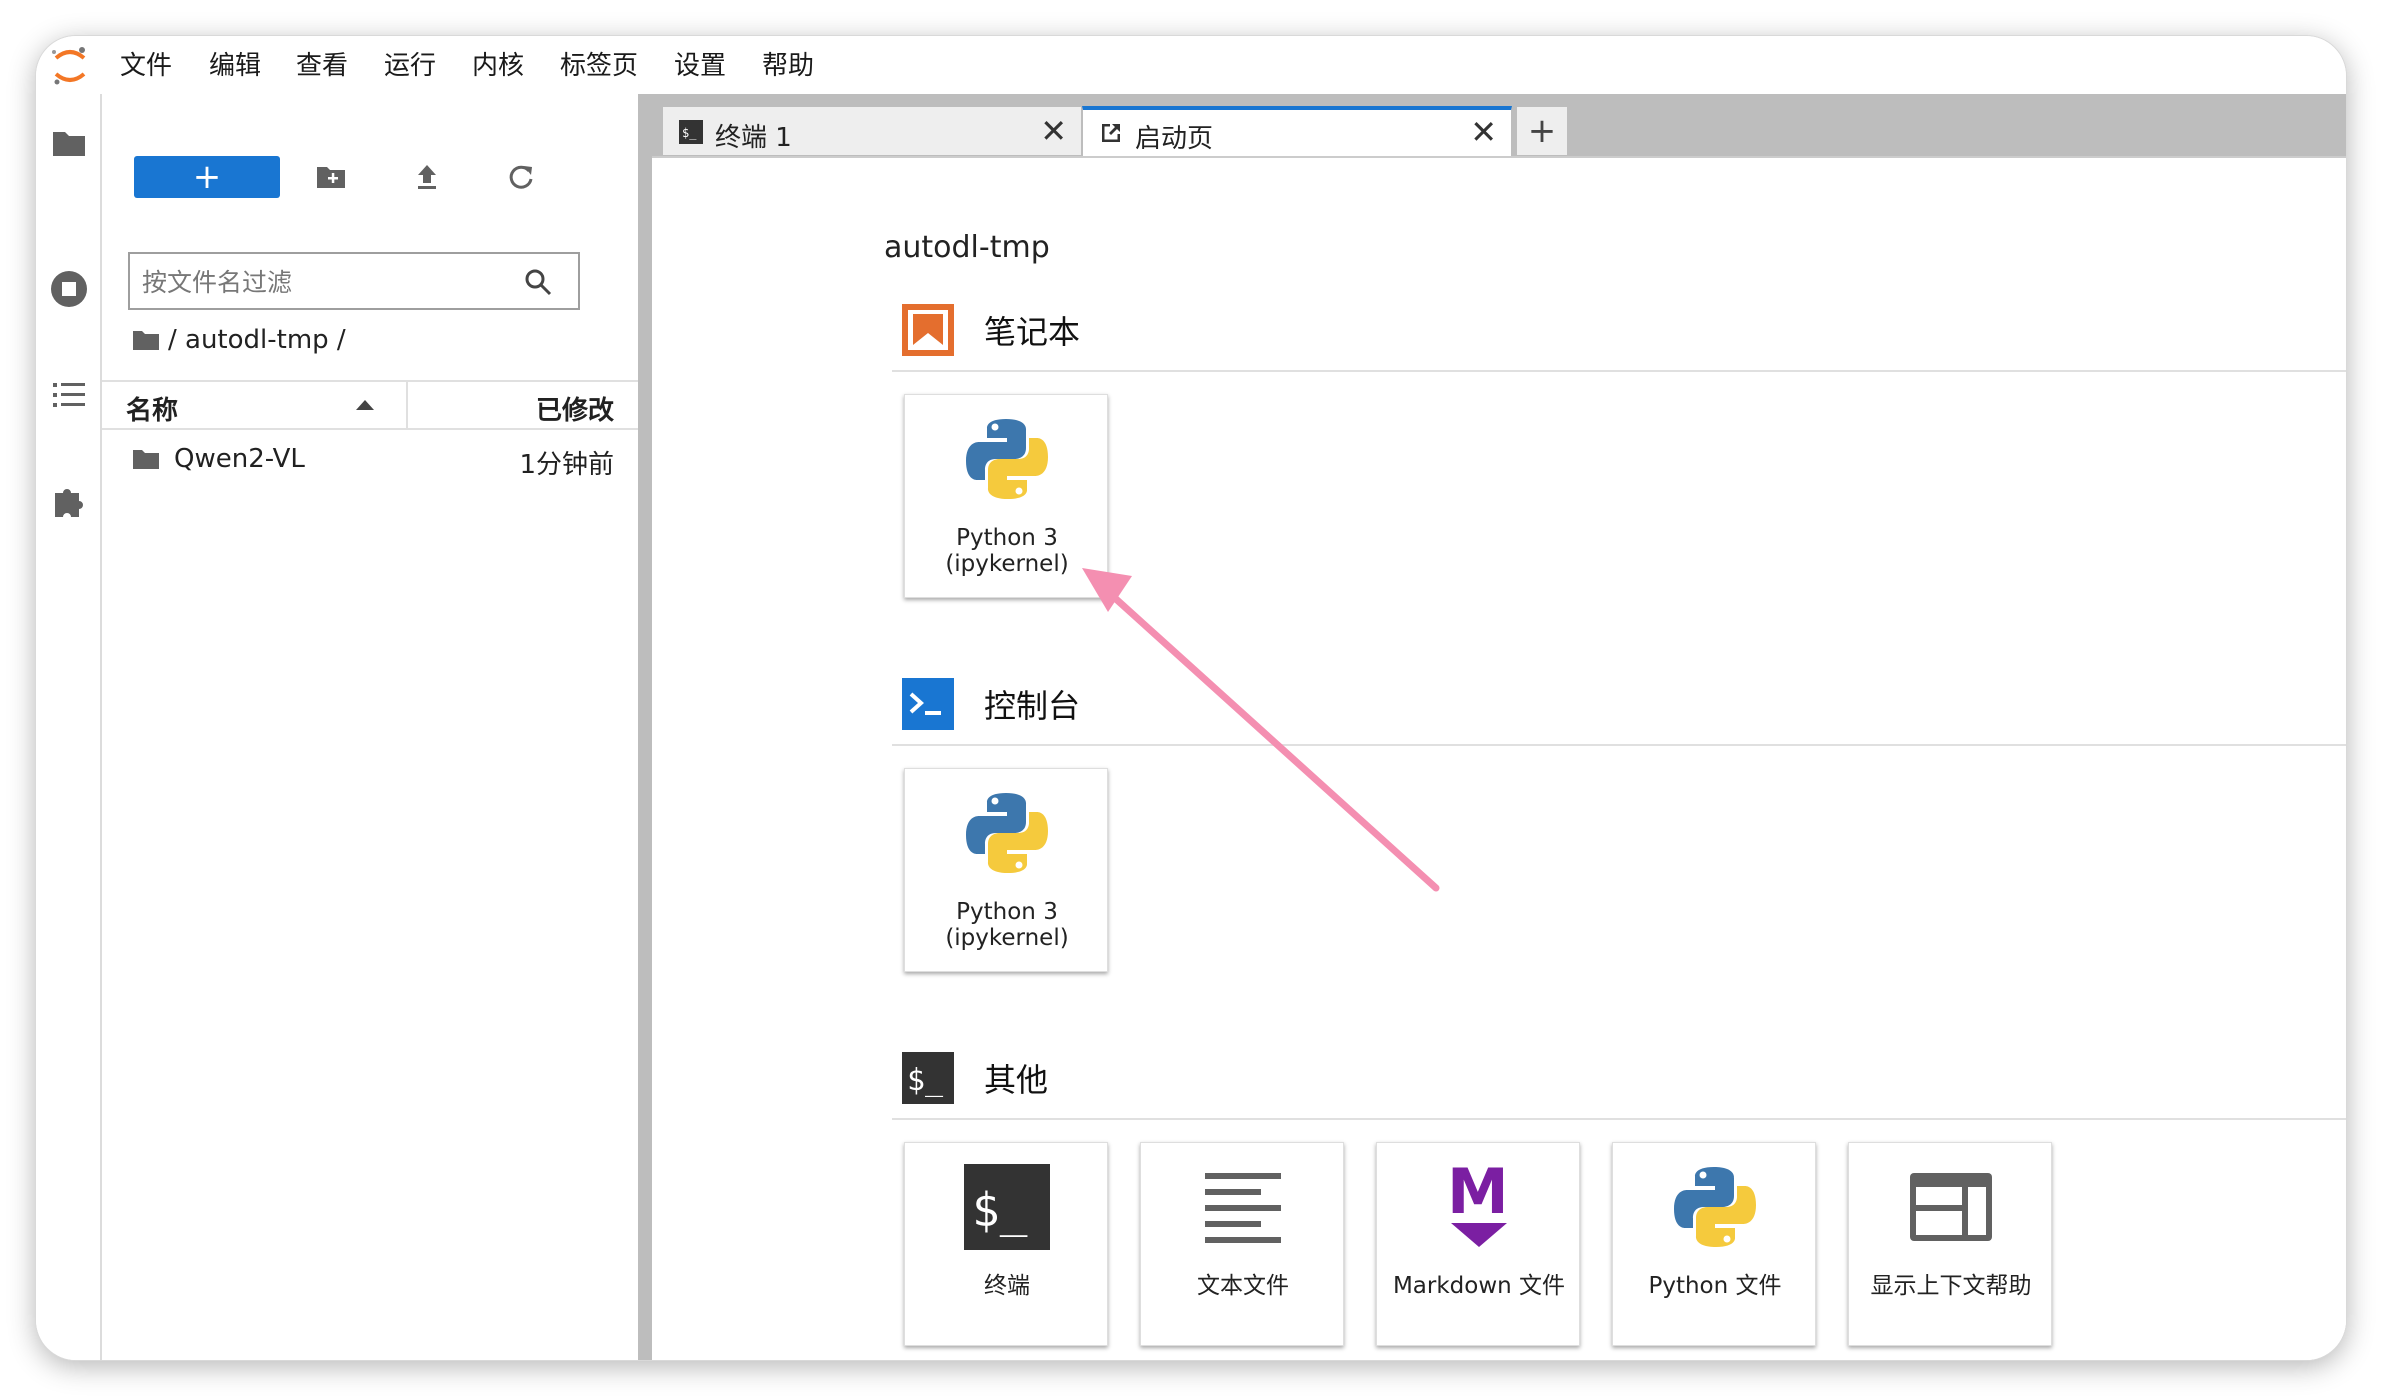 This screenshot has height=1398, width=2382. I want to click on upload-icon, so click(427, 177).